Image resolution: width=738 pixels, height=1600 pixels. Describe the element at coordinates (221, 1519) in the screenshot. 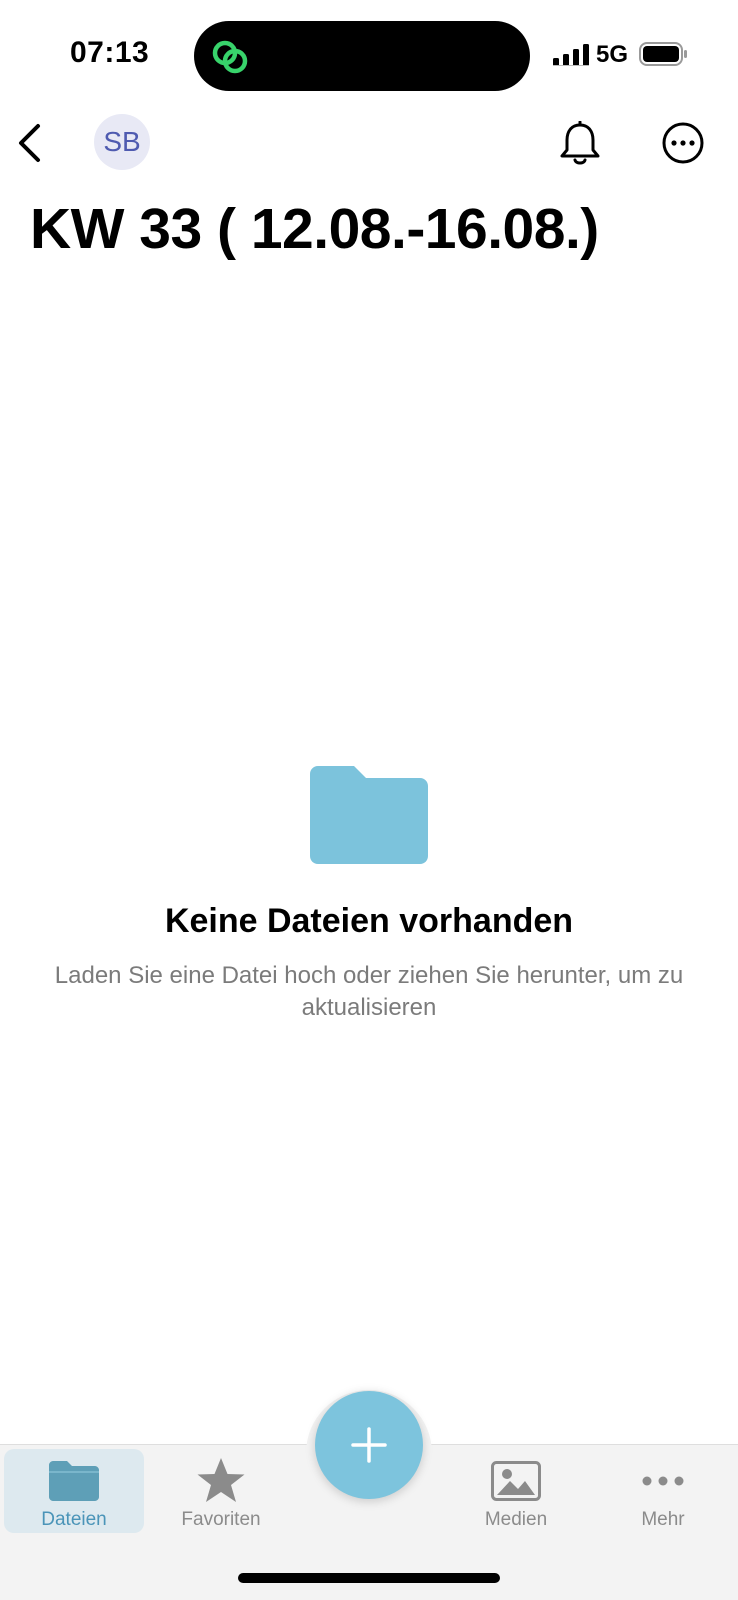

I see `tab-label: Favoriten` at that location.